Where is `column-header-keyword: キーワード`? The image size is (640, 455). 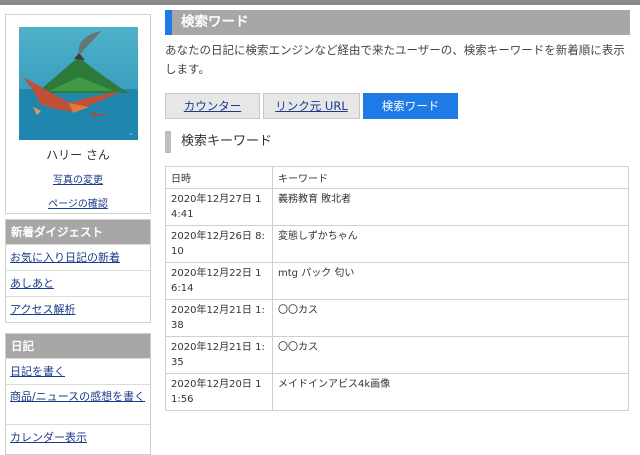
column-header-keyword: キーワード is located at coordinates (450, 177).